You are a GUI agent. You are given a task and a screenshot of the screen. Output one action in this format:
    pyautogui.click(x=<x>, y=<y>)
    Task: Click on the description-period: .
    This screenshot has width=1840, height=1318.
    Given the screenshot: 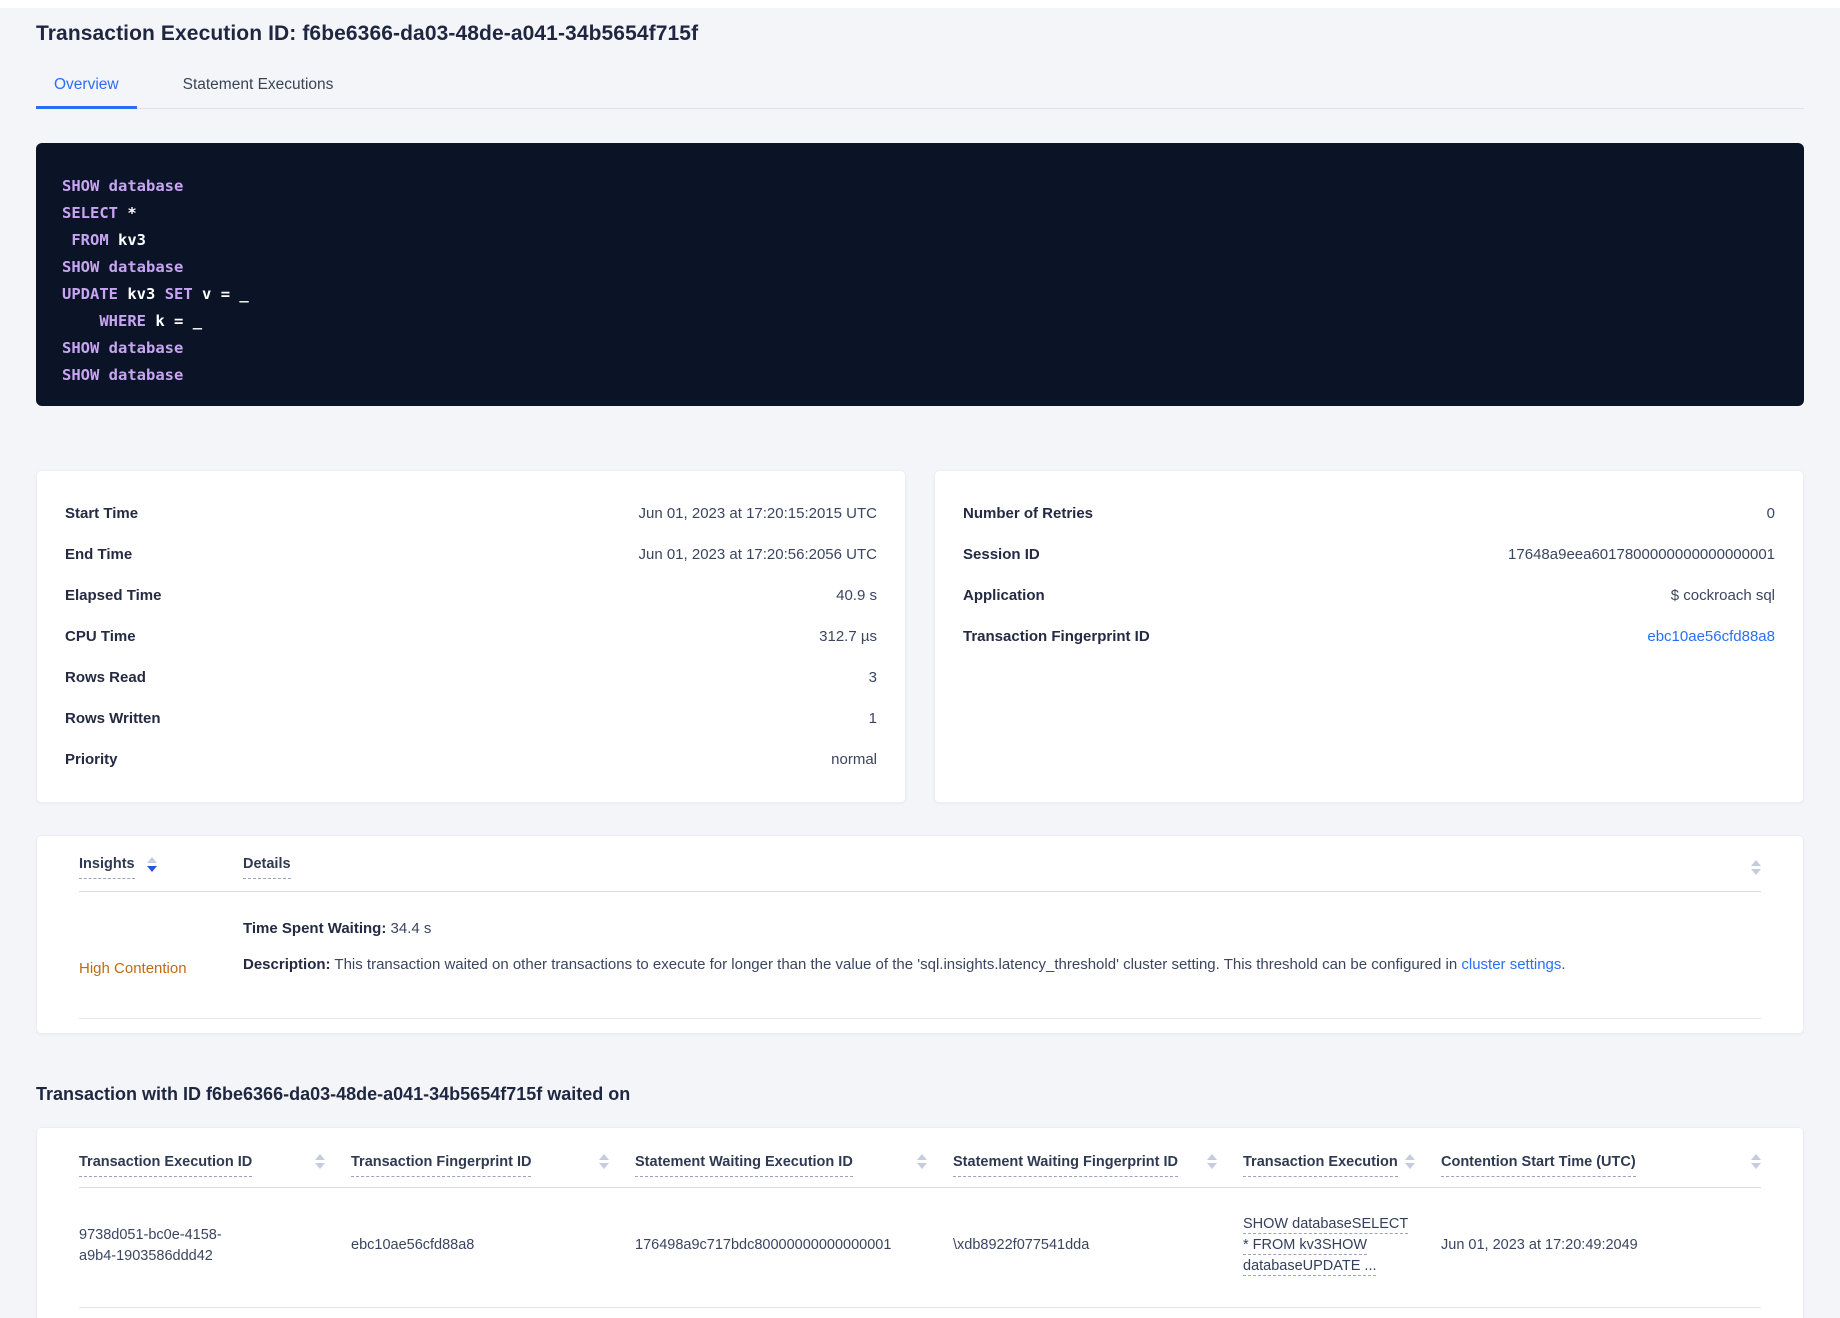 What is the action you would take?
    pyautogui.click(x=1563, y=964)
    